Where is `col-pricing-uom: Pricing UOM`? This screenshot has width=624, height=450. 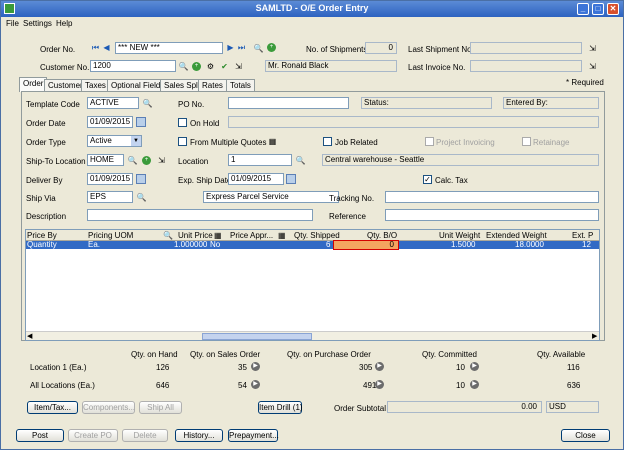 col-pricing-uom: Pricing UOM is located at coordinates (110, 235).